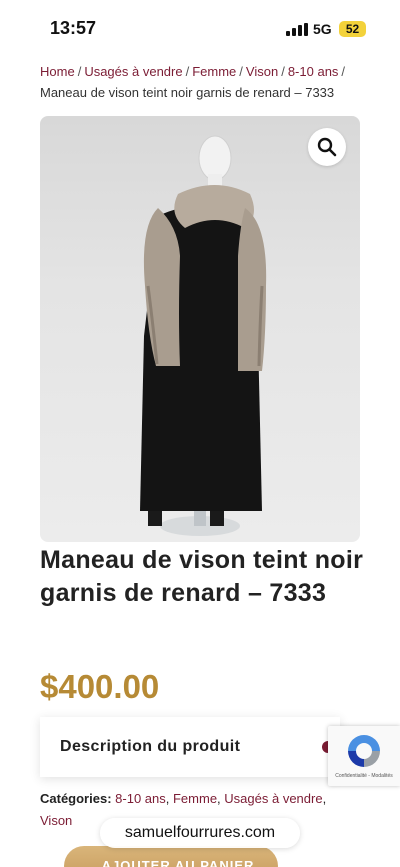  I want to click on recaptcha-badge: Confidentialité - Modalités, so click(364, 756).